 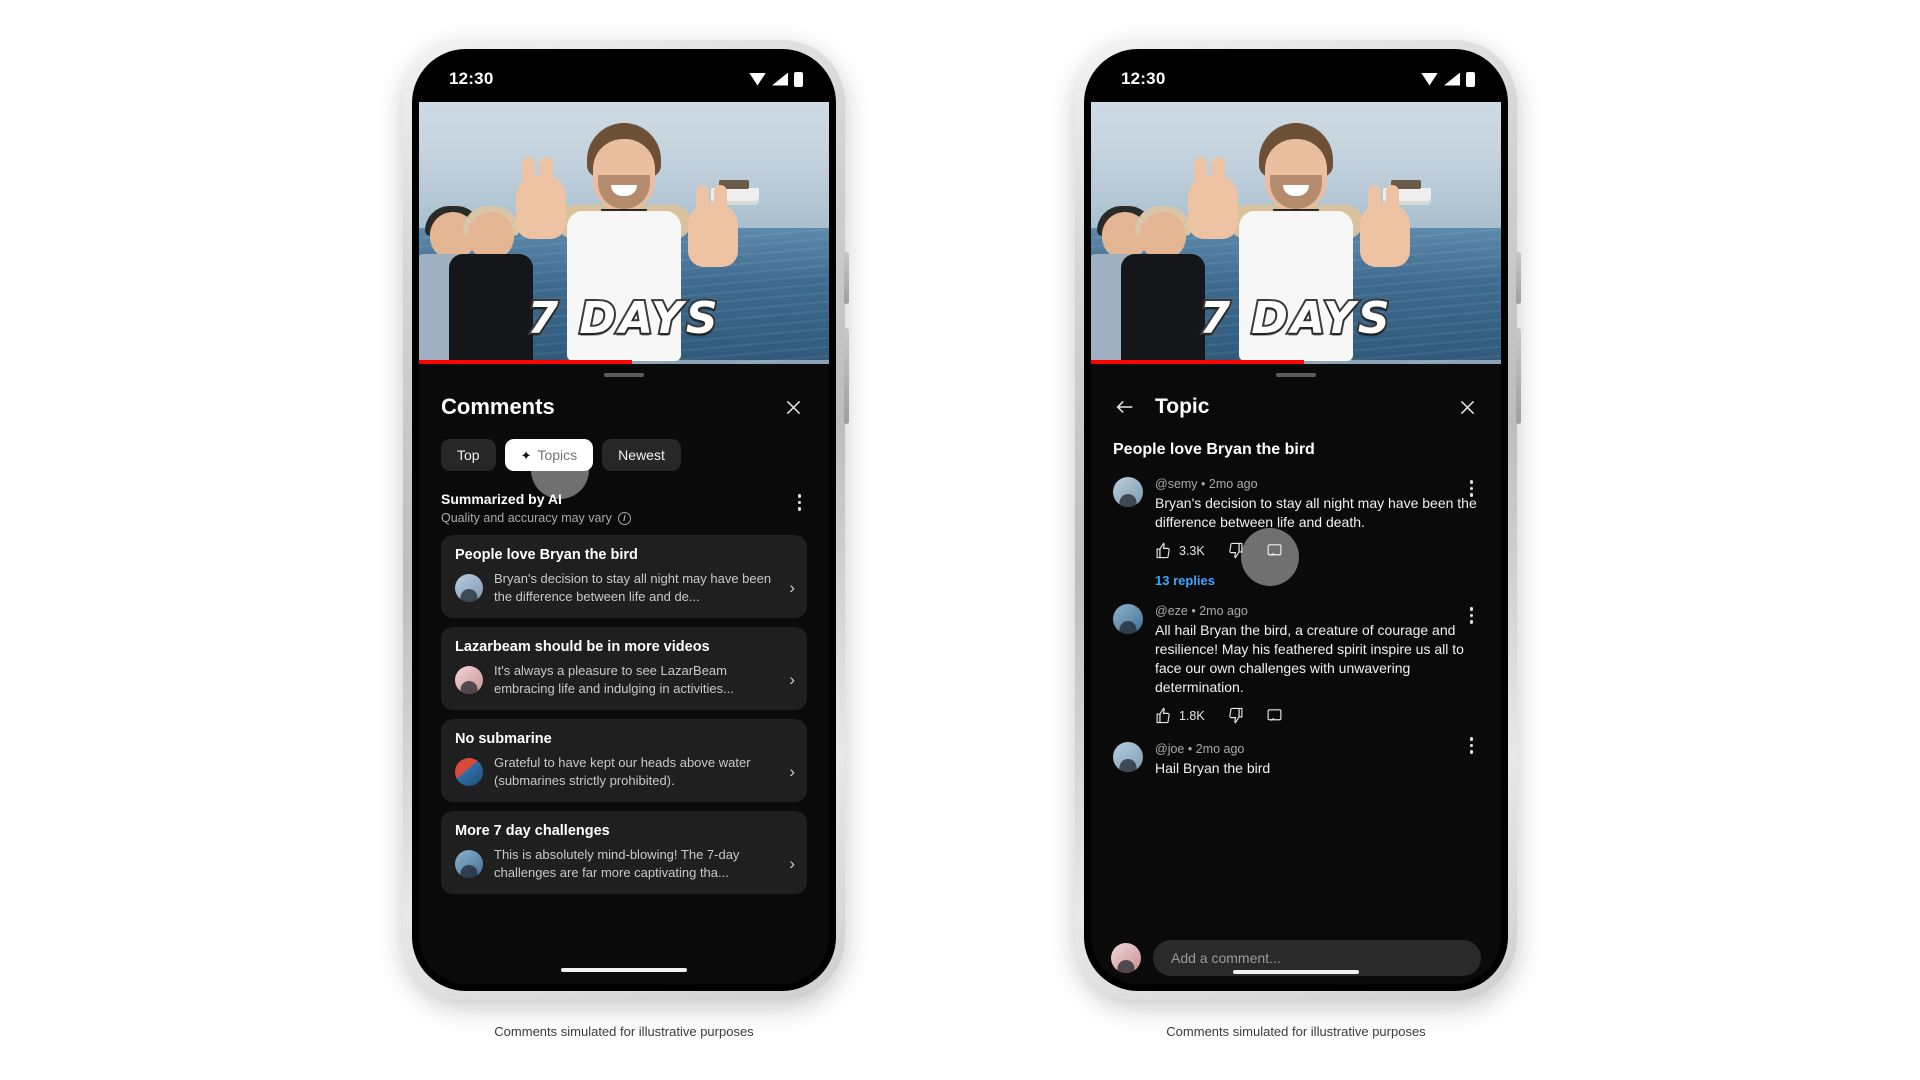 What do you see at coordinates (1182, 406) in the screenshot?
I see `page-title: Topic` at bounding box center [1182, 406].